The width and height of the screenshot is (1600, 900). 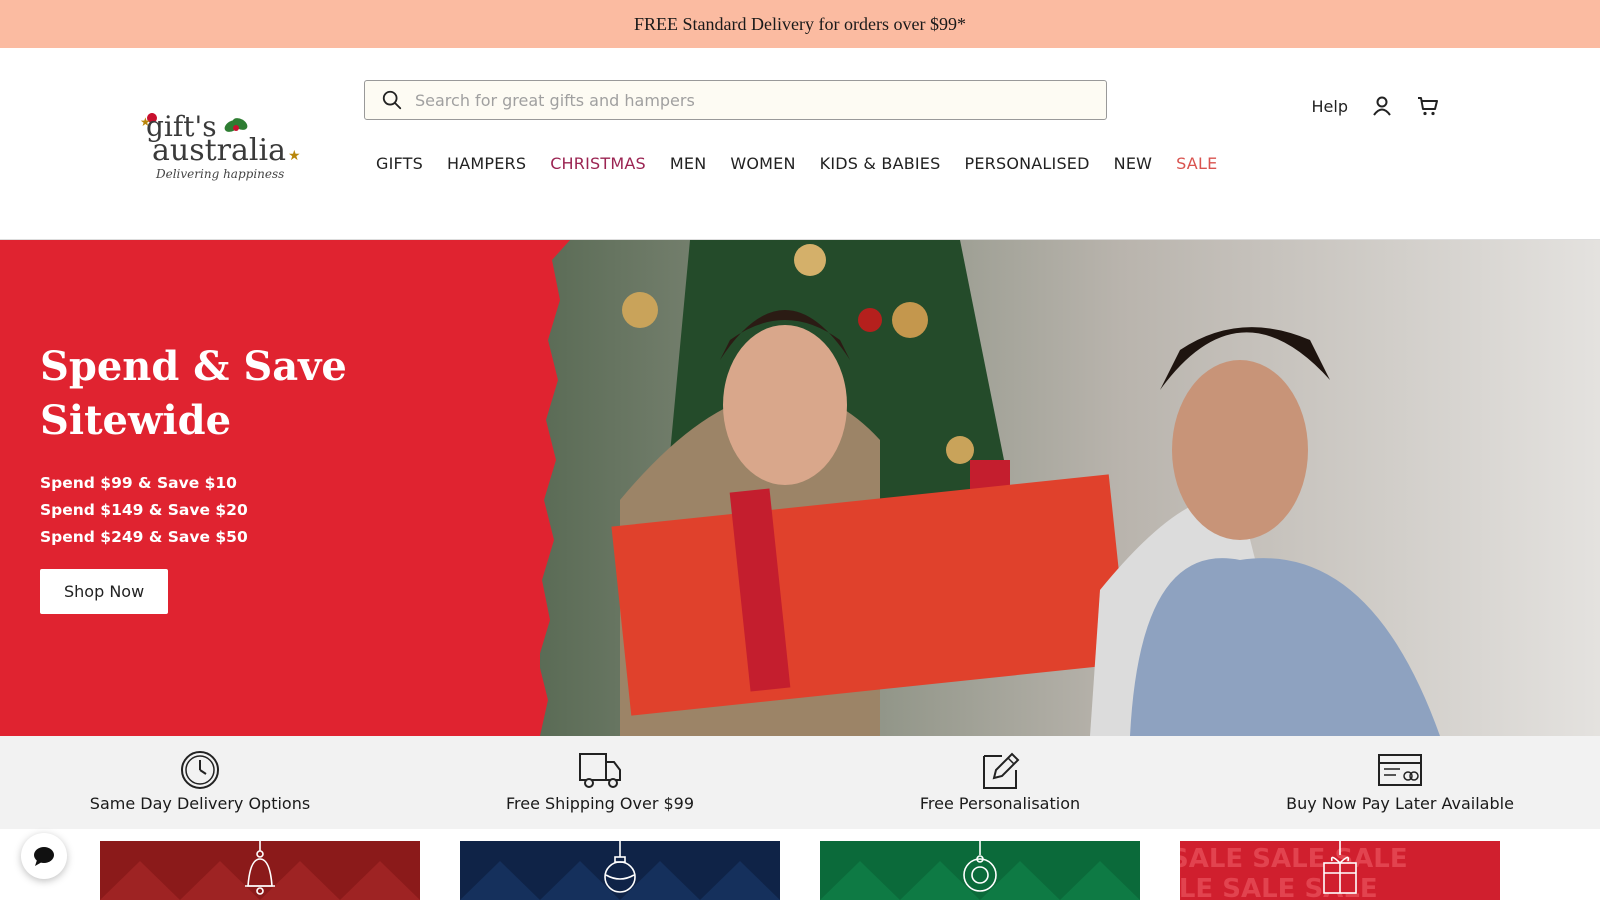 What do you see at coordinates (193, 393) in the screenshot?
I see `hero-title: Spend & Save Sitewide` at bounding box center [193, 393].